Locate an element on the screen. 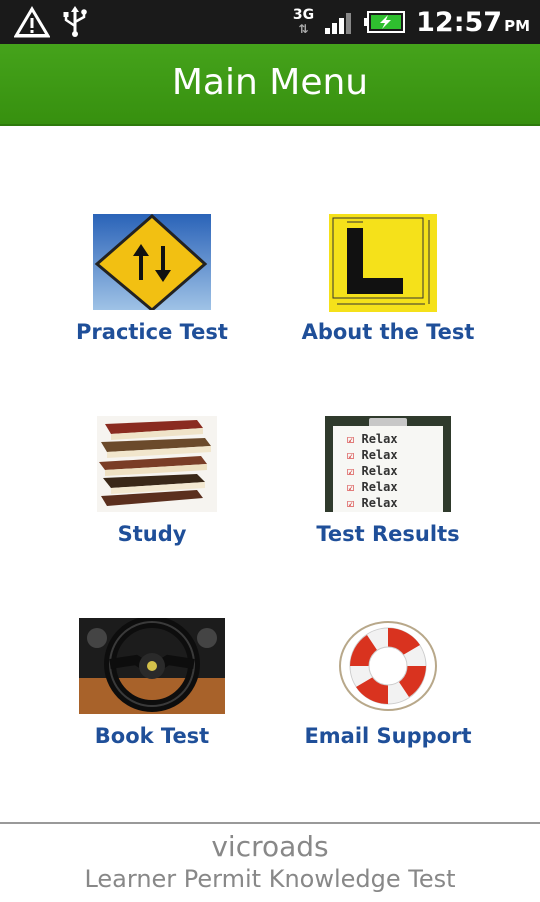 This screenshot has height=902, width=540. footer-subtitle: Learner Permit Knowledge Test is located at coordinates (270, 879).